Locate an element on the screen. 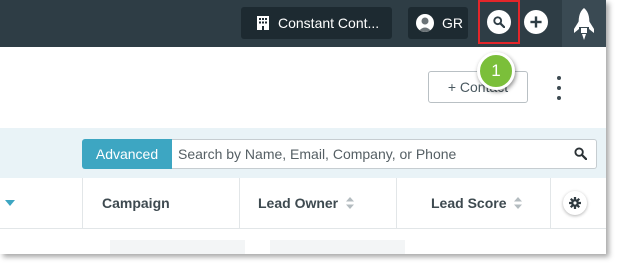 Image resolution: width=620 pixels, height=264 pixels. column-settings-button is located at coordinates (575, 203).